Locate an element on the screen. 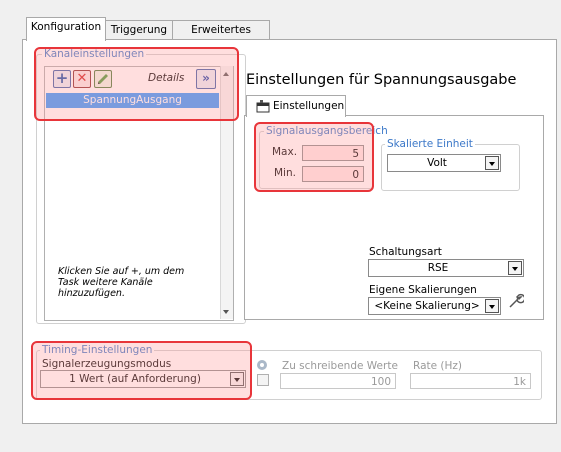 This screenshot has height=452, width=561. highlight-channel-settings is located at coordinates (136, 84).